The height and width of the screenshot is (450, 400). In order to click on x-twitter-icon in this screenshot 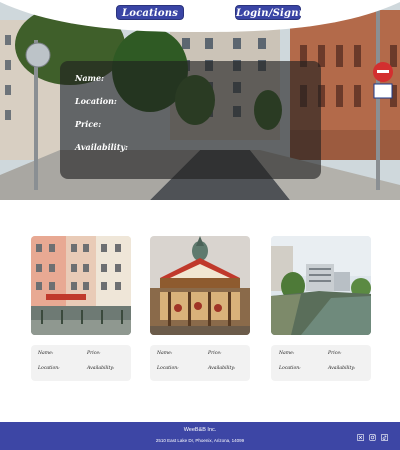, I will do `click(360, 437)`.